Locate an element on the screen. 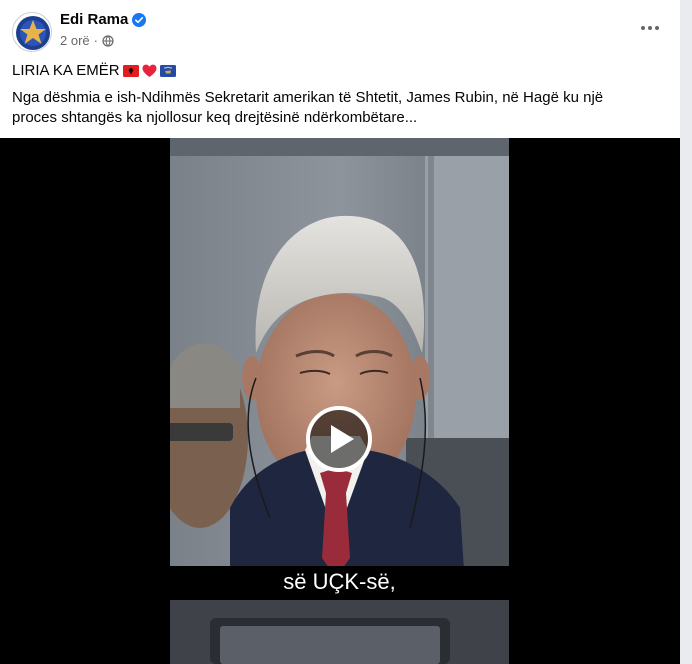  albania-flag-icon is located at coordinates (130, 70).